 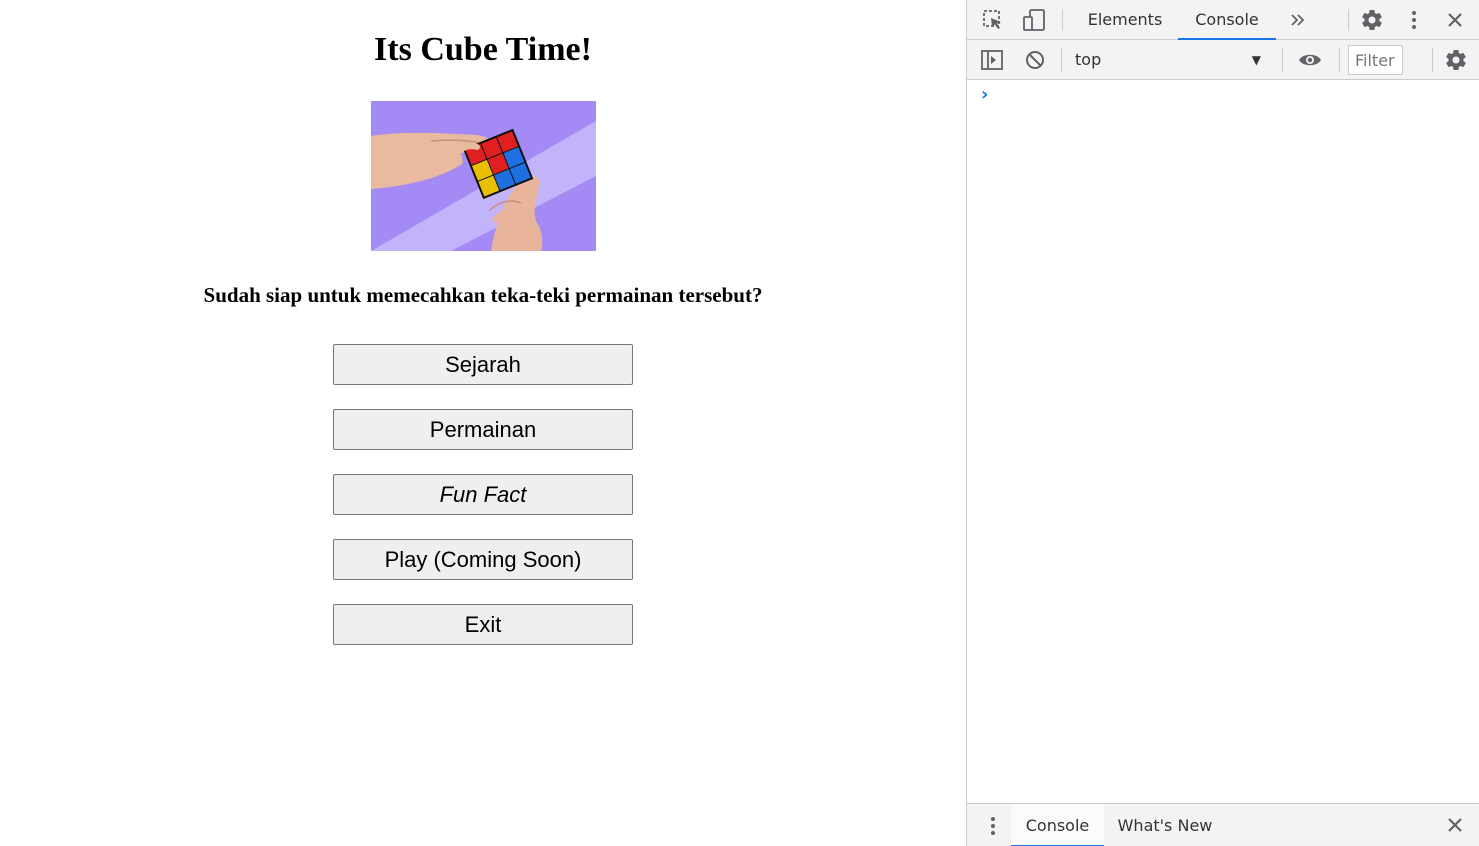 I want to click on page-title: Its Cube Time!, so click(x=483, y=49).